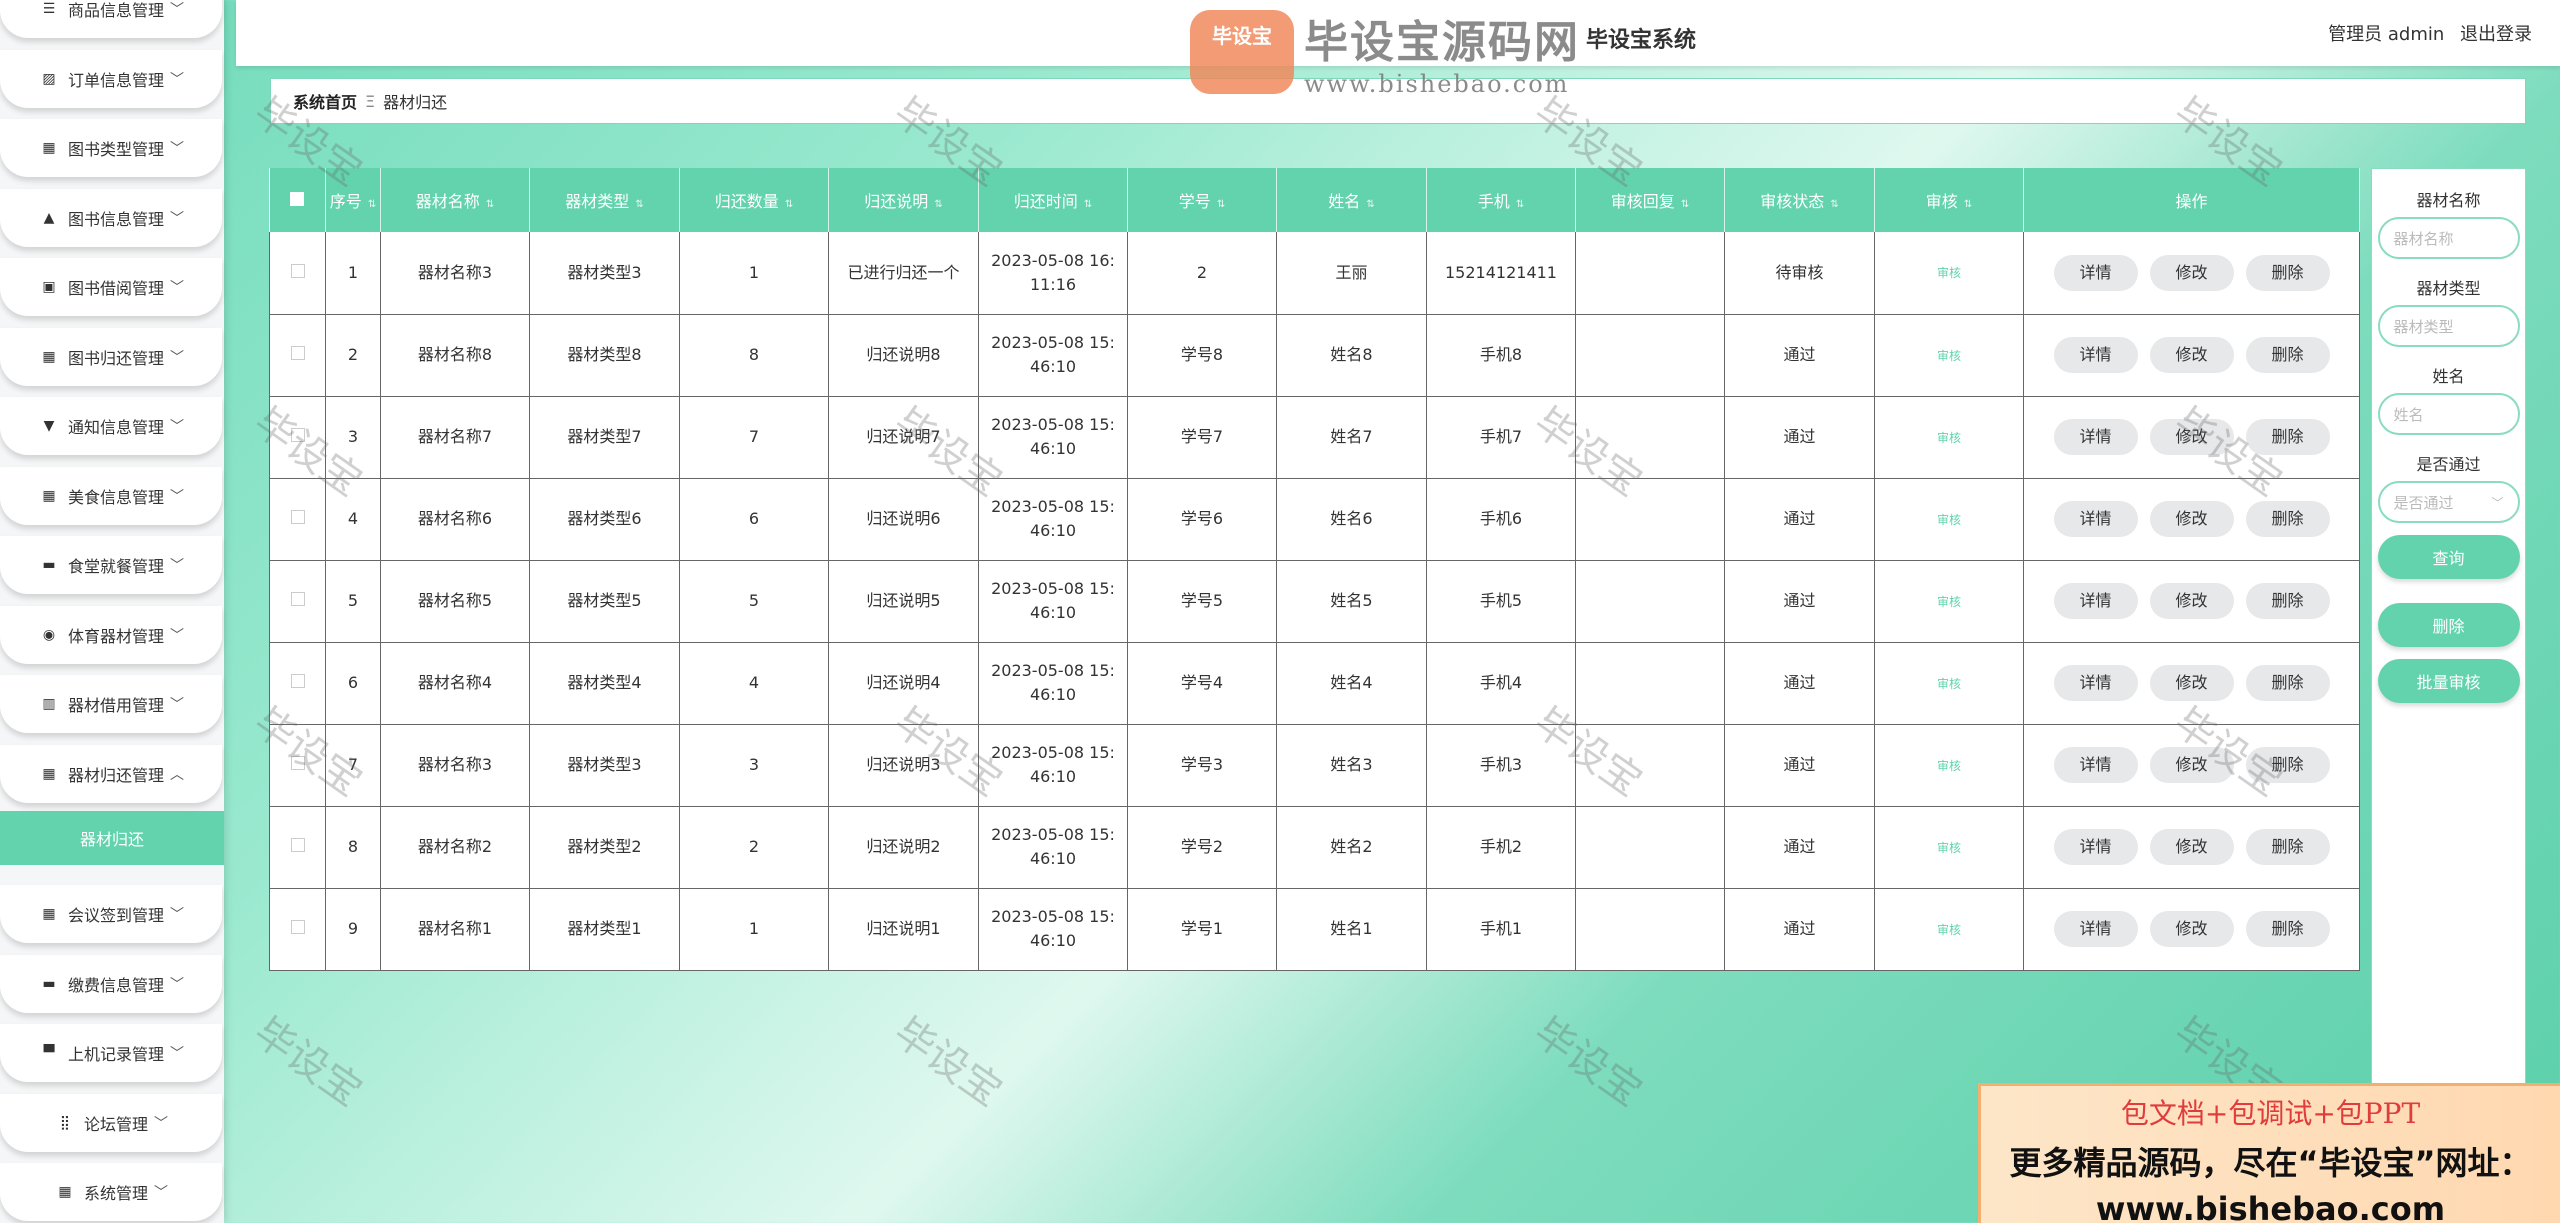 The image size is (2560, 1223). Describe the element at coordinates (111, 1053) in the screenshot. I see `sidebar-menu-item: ▀ 上机记录管理 ﹀` at that location.